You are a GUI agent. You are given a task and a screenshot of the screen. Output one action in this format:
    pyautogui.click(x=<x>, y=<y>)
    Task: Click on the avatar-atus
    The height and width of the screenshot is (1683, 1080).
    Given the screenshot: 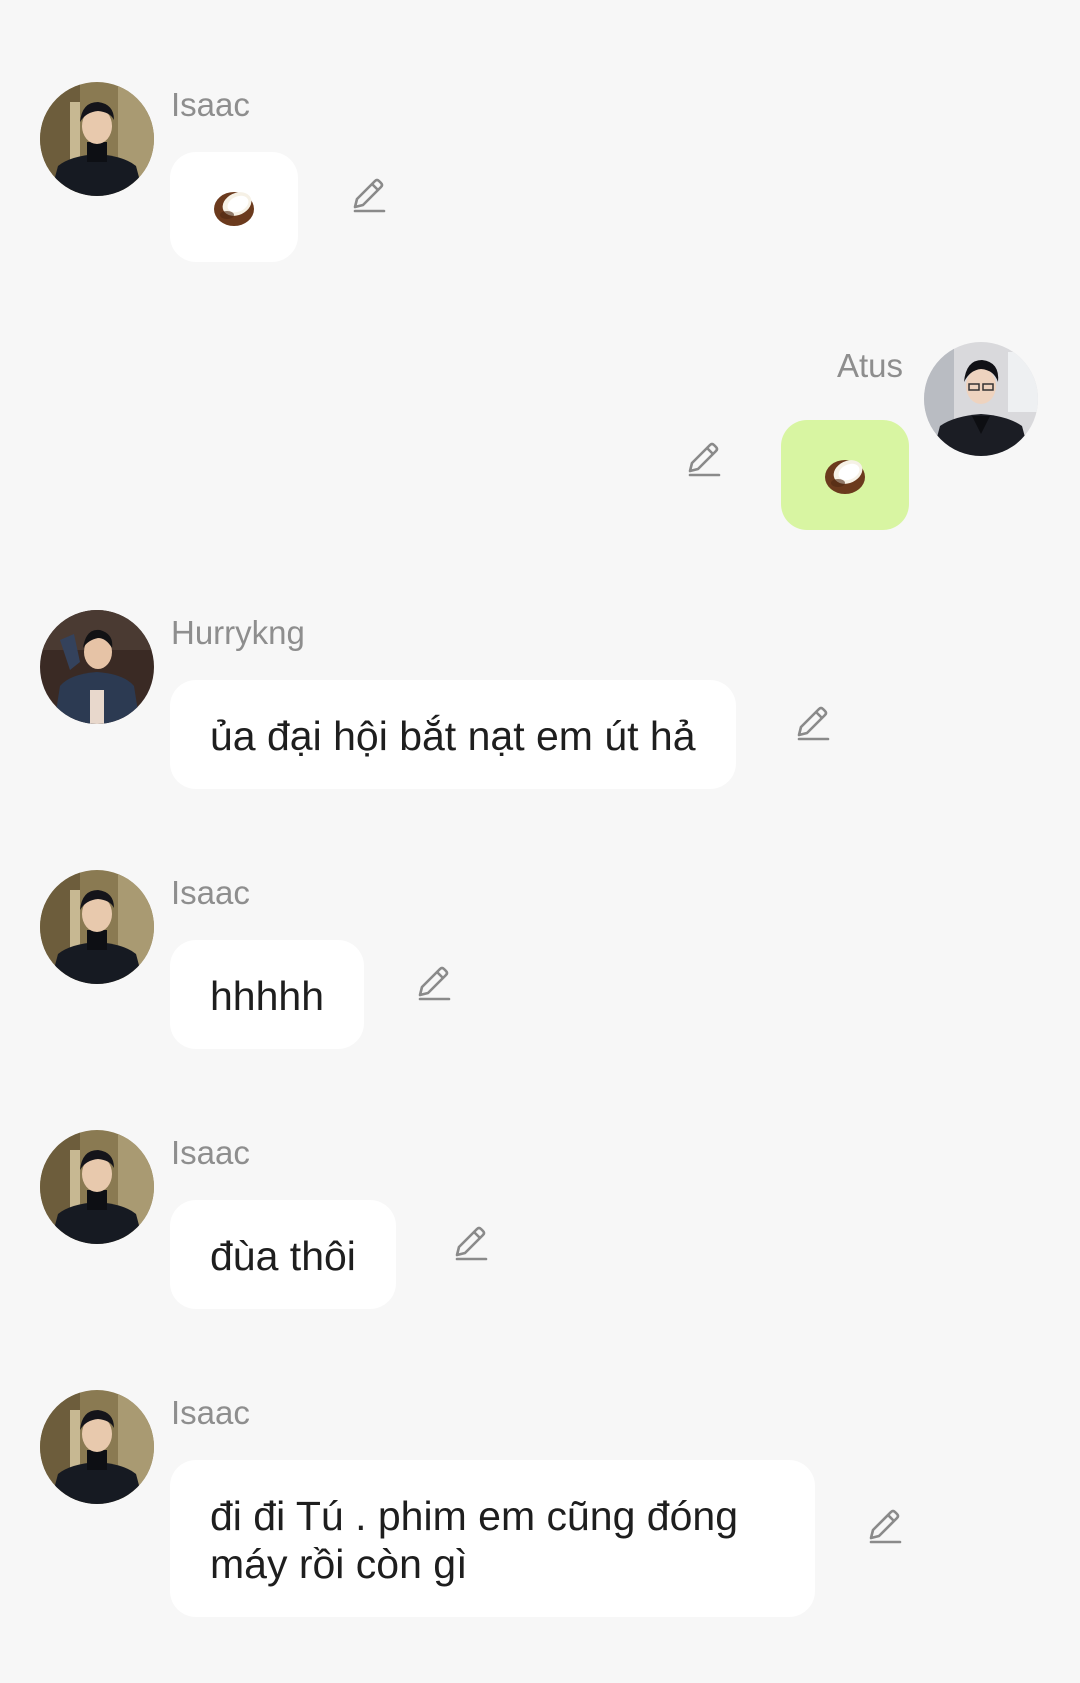 What is the action you would take?
    pyautogui.click(x=981, y=399)
    